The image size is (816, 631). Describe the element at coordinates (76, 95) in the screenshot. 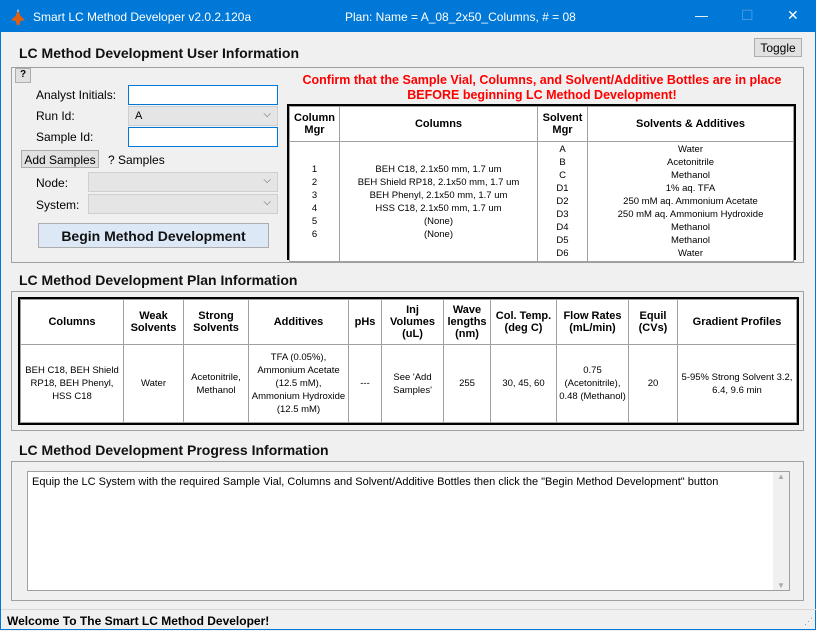

I see `analyst-label: Analyst Initials:` at that location.